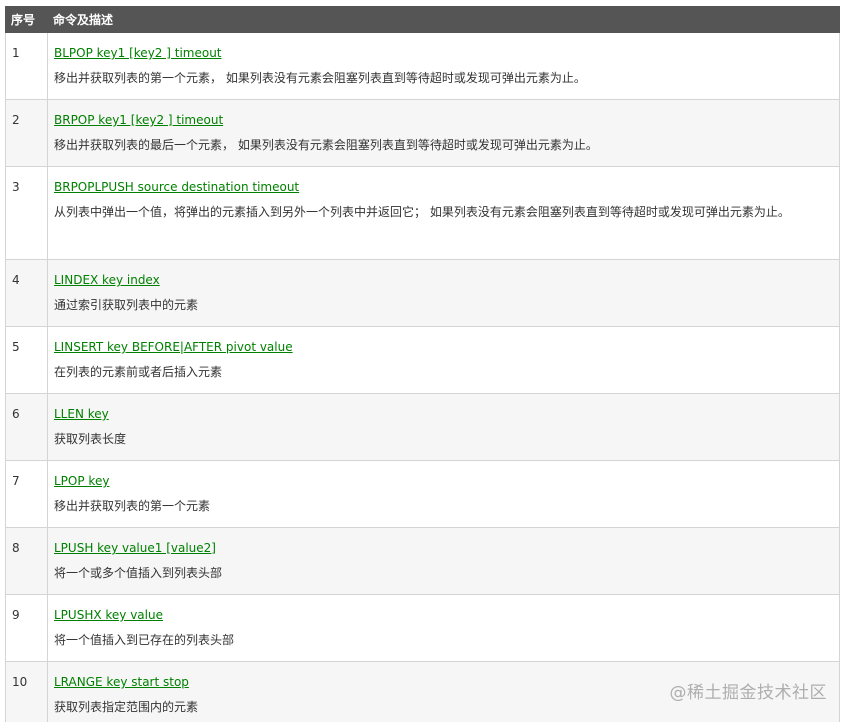  I want to click on command-link: LPUSHX key value, so click(442, 615).